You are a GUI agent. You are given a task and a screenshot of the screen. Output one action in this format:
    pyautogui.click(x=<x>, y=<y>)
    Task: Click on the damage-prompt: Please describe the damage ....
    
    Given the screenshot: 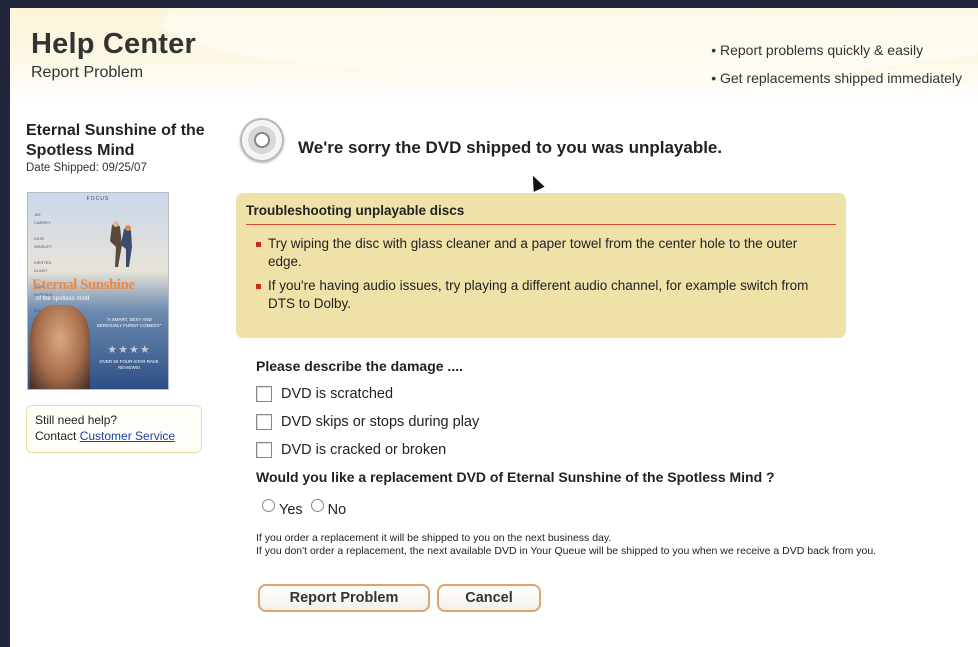 What is the action you would take?
    pyautogui.click(x=359, y=366)
    